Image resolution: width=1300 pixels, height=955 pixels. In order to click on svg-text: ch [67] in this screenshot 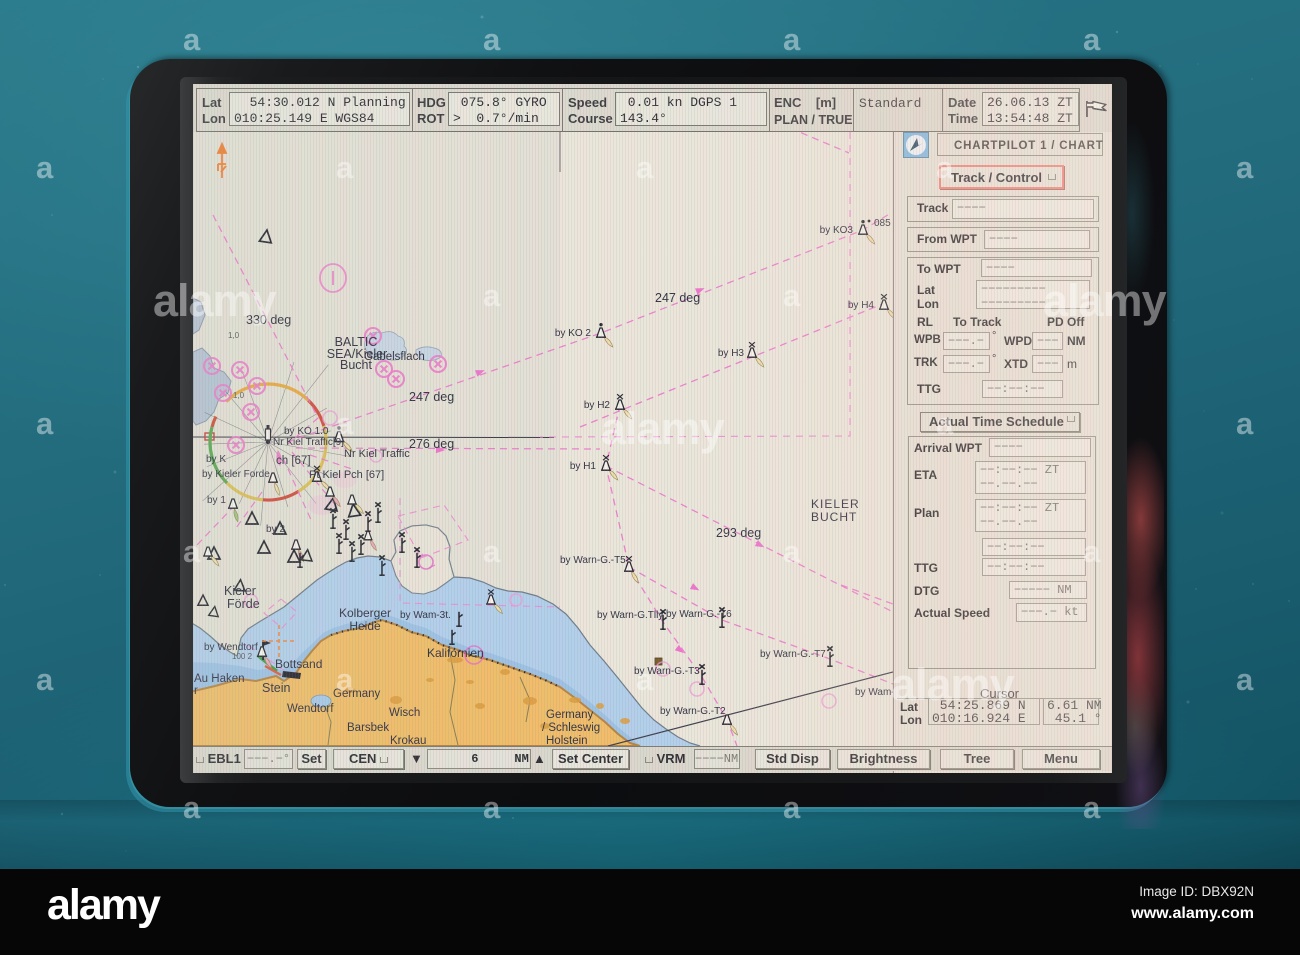, I will do `click(293, 461)`.